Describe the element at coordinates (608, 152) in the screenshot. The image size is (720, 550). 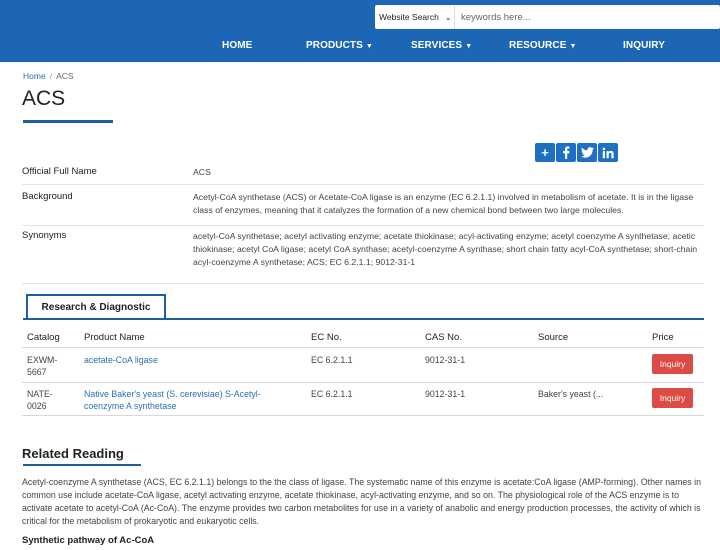
I see `linkedin-icon` at that location.